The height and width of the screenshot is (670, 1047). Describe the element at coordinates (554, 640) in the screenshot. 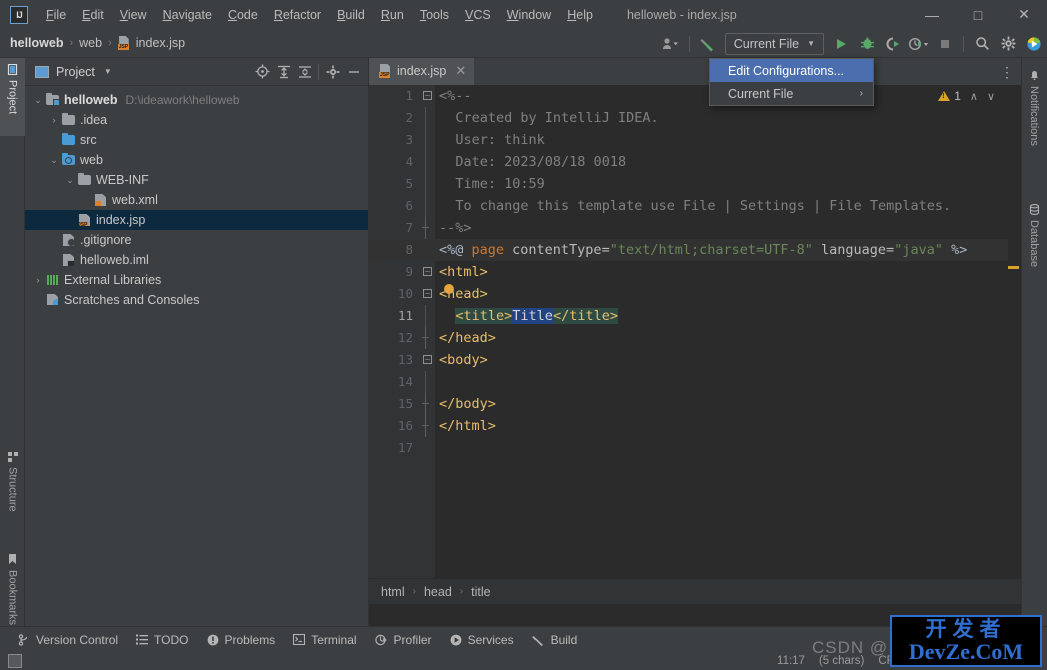

I see `bottom-tab-build: Build` at that location.